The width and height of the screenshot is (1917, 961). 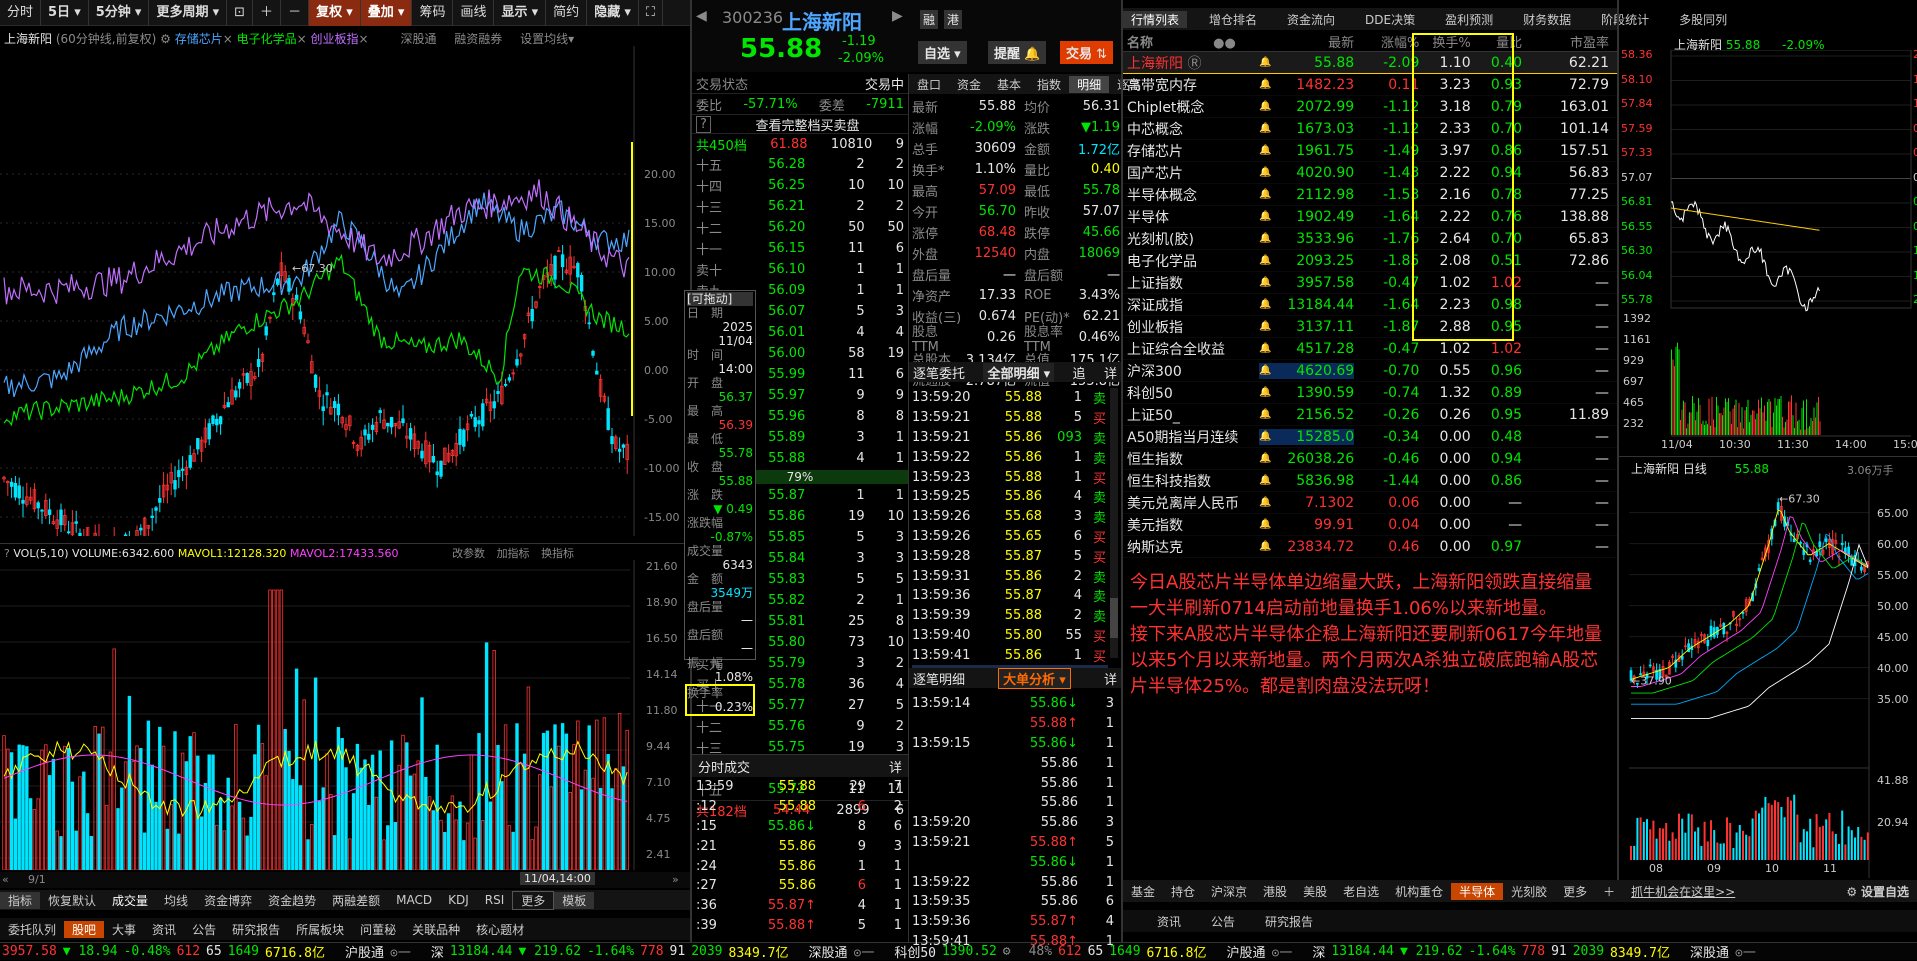 What do you see at coordinates (1009, 84) in the screenshot?
I see `tab-basic: 基本` at bounding box center [1009, 84].